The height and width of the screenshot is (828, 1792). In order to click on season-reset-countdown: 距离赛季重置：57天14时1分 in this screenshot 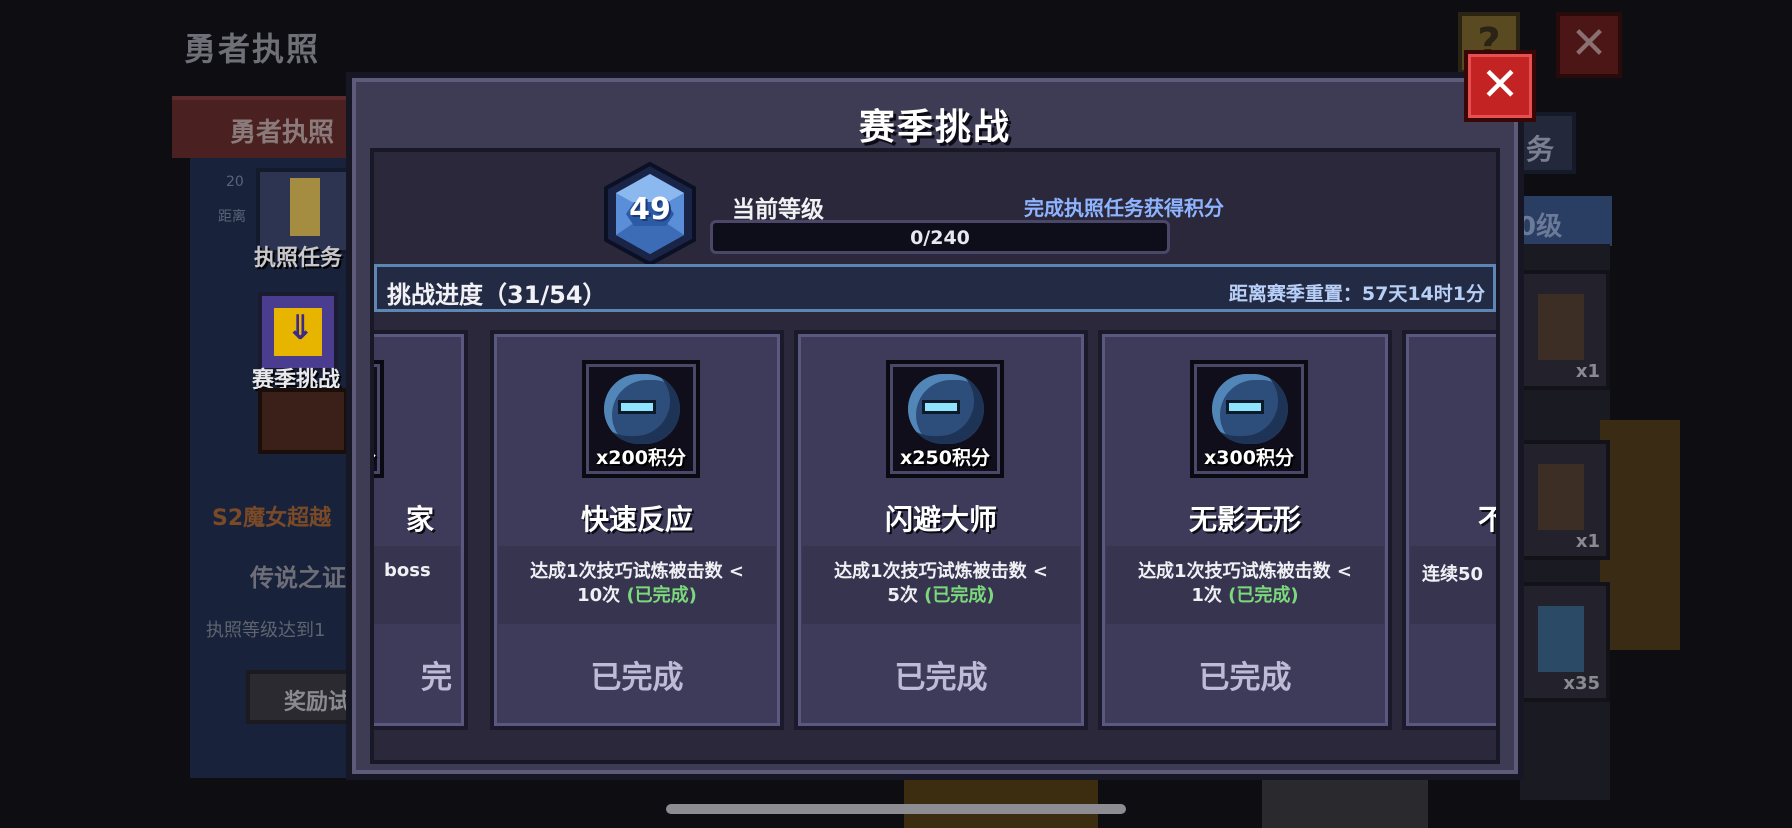, I will do `click(1356, 294)`.